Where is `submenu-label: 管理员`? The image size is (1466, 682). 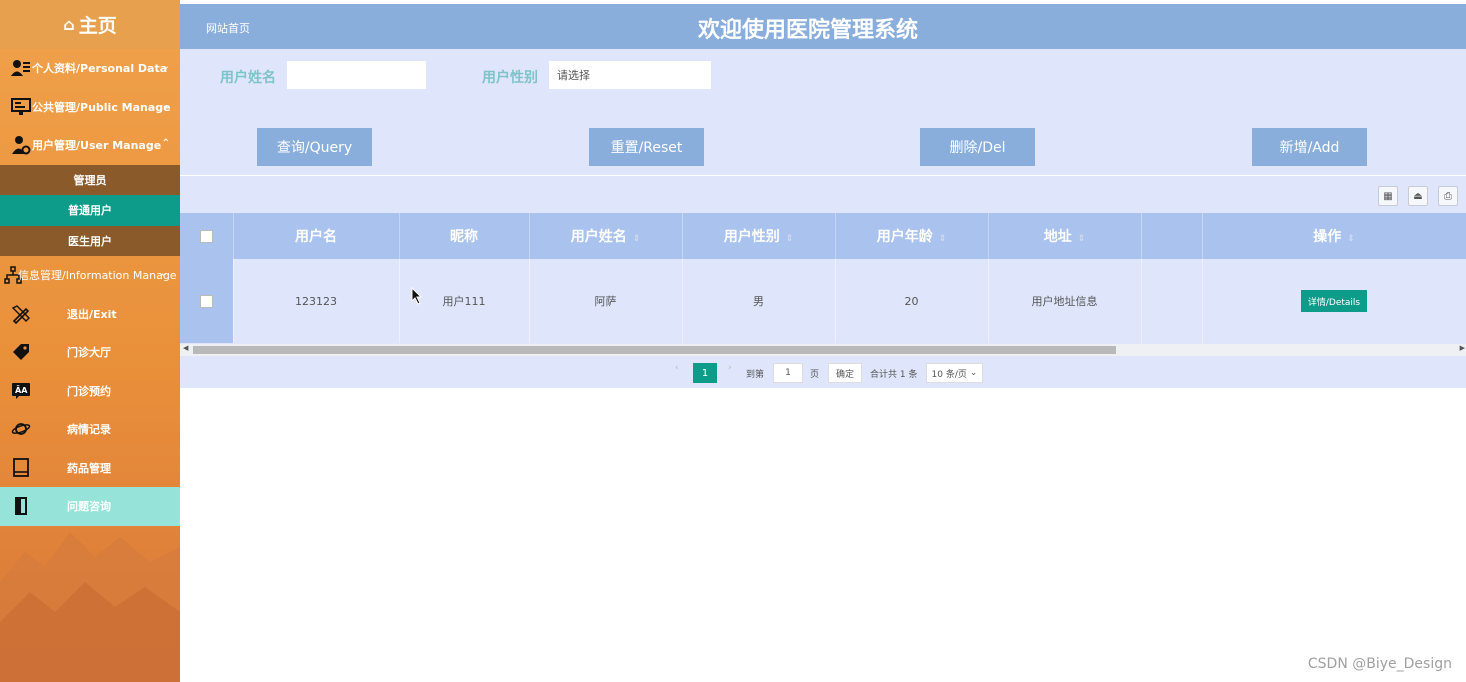
submenu-label: 管理员 is located at coordinates (90, 180).